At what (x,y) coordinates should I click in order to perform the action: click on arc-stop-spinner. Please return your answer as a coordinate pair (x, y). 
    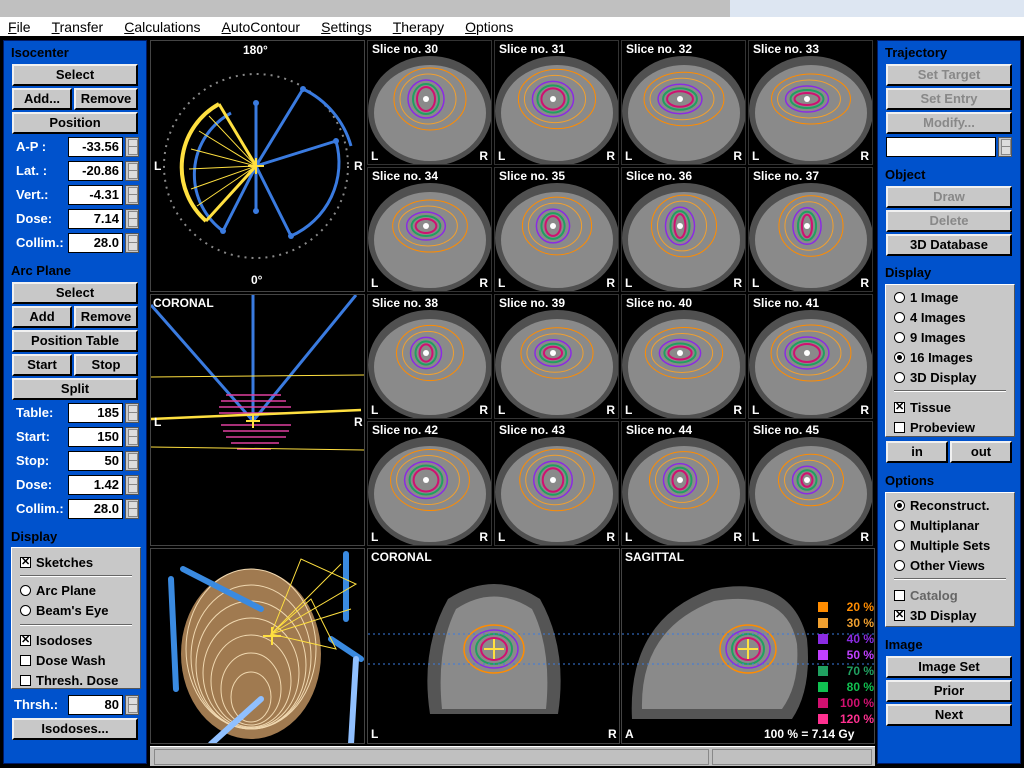
    Looking at the image, I should click on (132, 461).